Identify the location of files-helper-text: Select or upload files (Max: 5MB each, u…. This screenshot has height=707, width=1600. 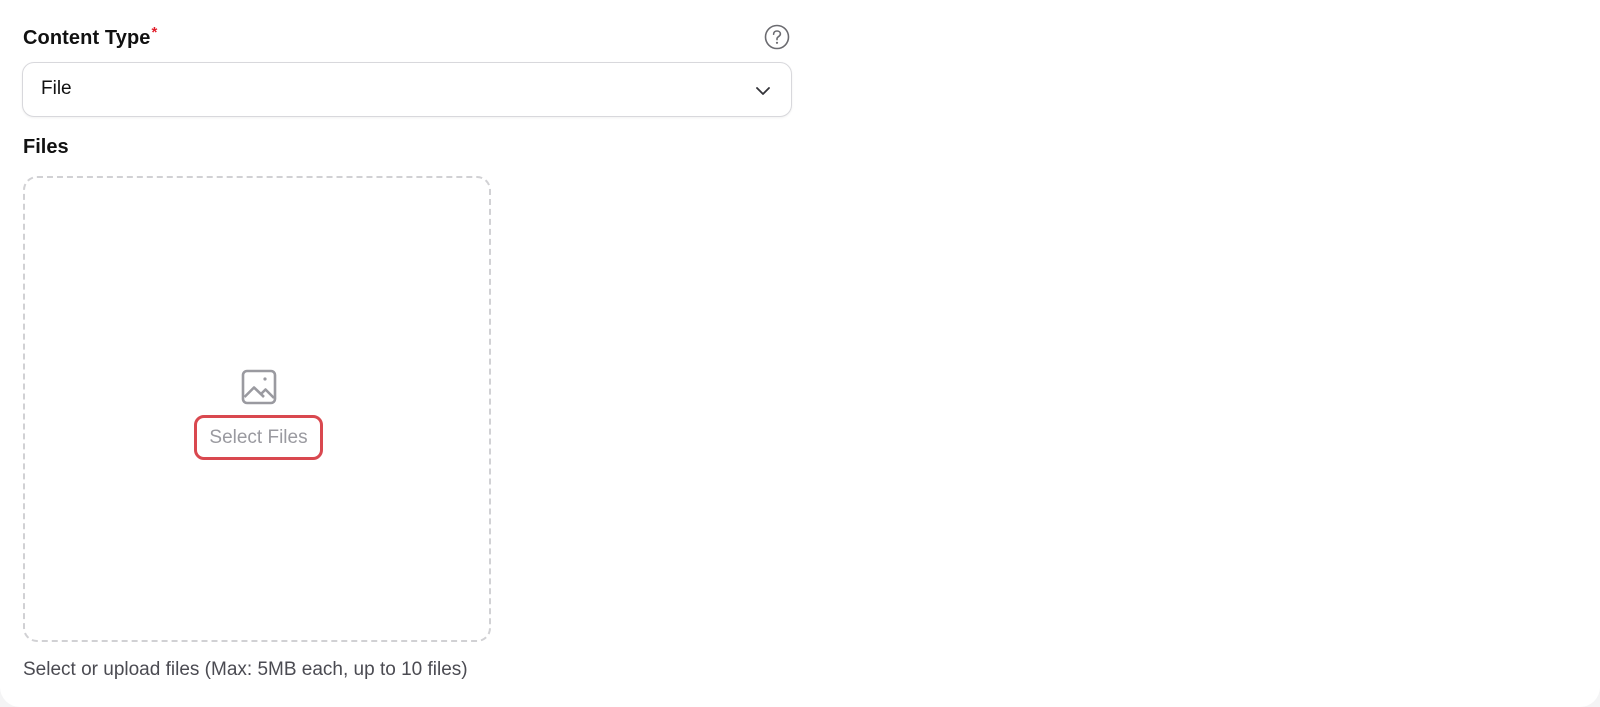
(245, 669).